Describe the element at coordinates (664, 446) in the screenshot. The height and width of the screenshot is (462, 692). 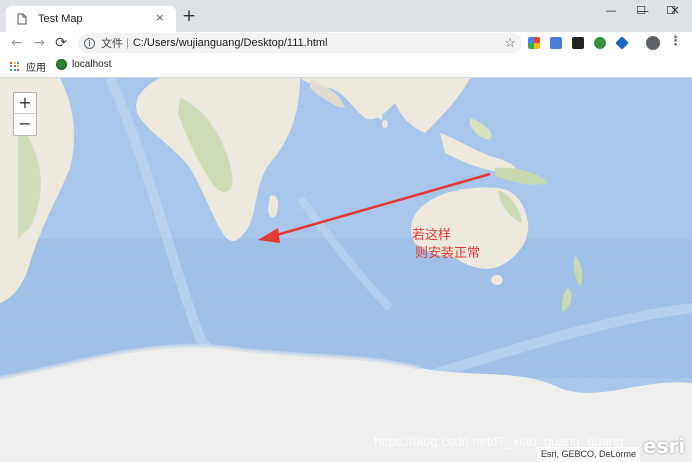
I see `esri-logo: esri` at that location.